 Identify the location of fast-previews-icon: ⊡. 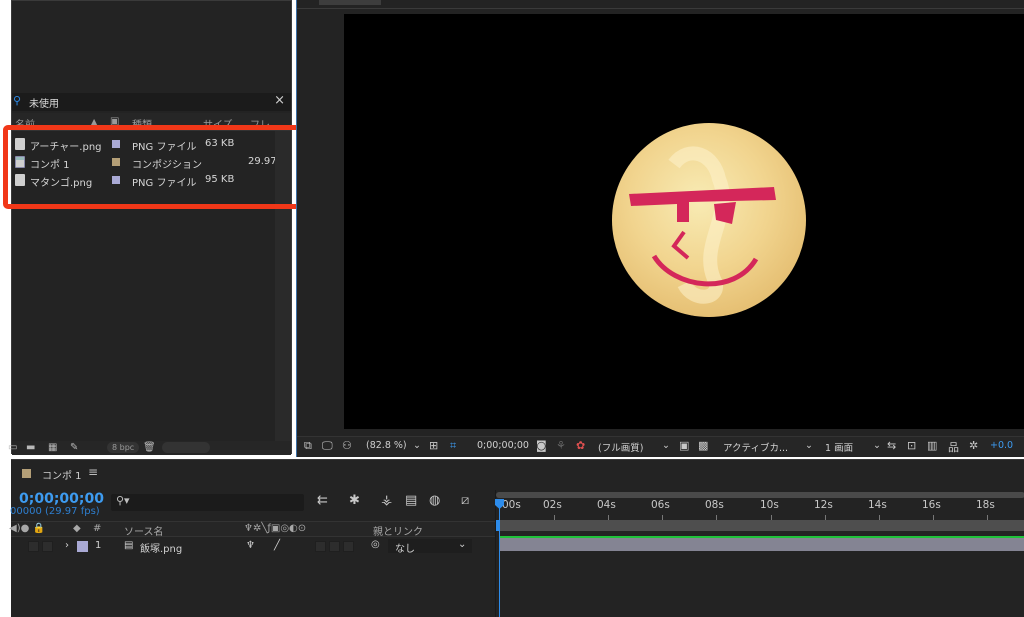
(911, 445).